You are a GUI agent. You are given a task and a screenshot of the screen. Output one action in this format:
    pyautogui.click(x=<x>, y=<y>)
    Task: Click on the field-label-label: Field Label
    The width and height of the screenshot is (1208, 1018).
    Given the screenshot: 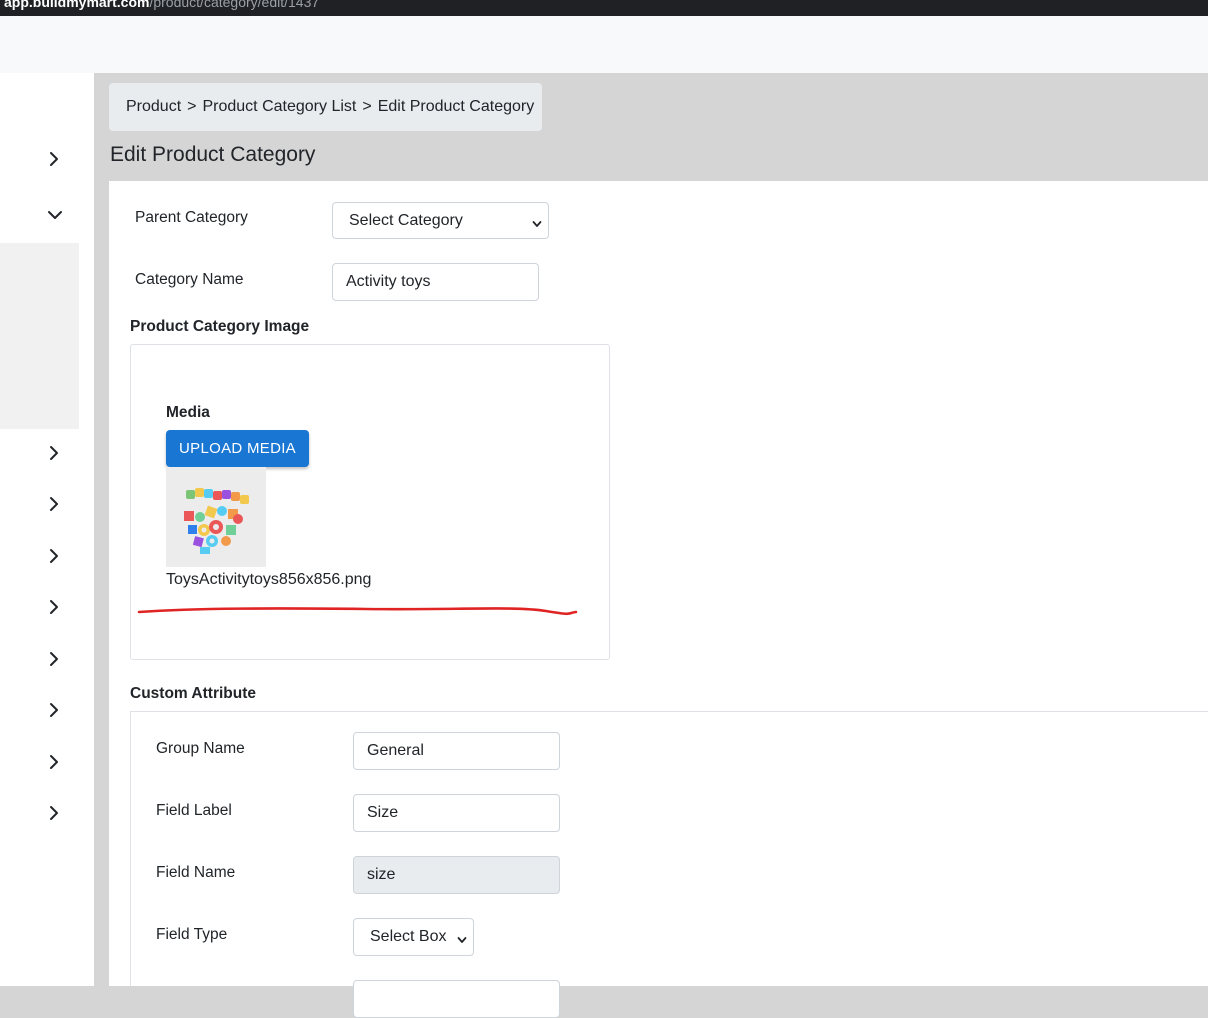 What is the action you would take?
    pyautogui.click(x=194, y=810)
    